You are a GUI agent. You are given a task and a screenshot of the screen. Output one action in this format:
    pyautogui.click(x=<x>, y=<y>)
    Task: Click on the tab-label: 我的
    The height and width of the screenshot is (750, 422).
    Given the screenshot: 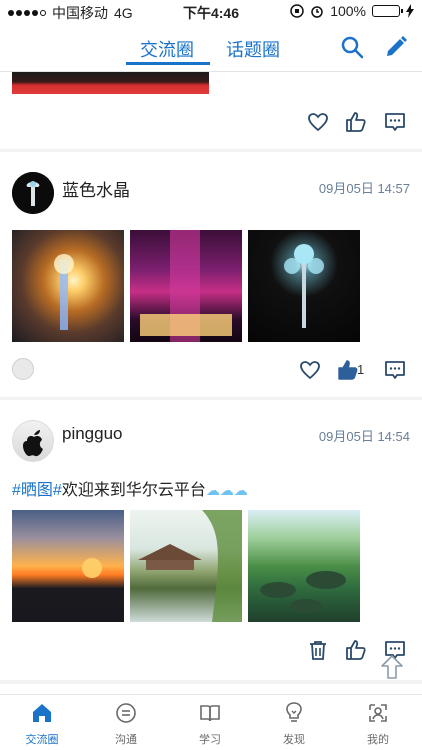 What is the action you would take?
    pyautogui.click(x=378, y=740)
    